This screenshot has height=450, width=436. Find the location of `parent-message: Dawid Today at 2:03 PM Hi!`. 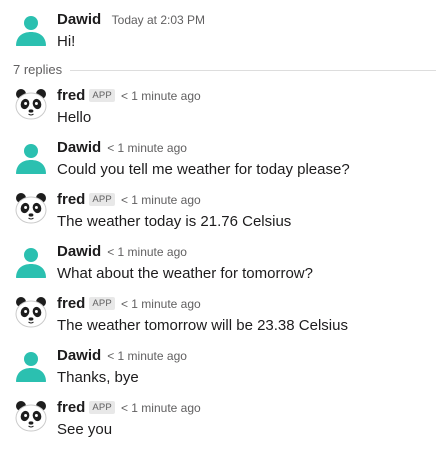

parent-message: Dawid Today at 2:03 PM Hi! is located at coordinates (224, 36).